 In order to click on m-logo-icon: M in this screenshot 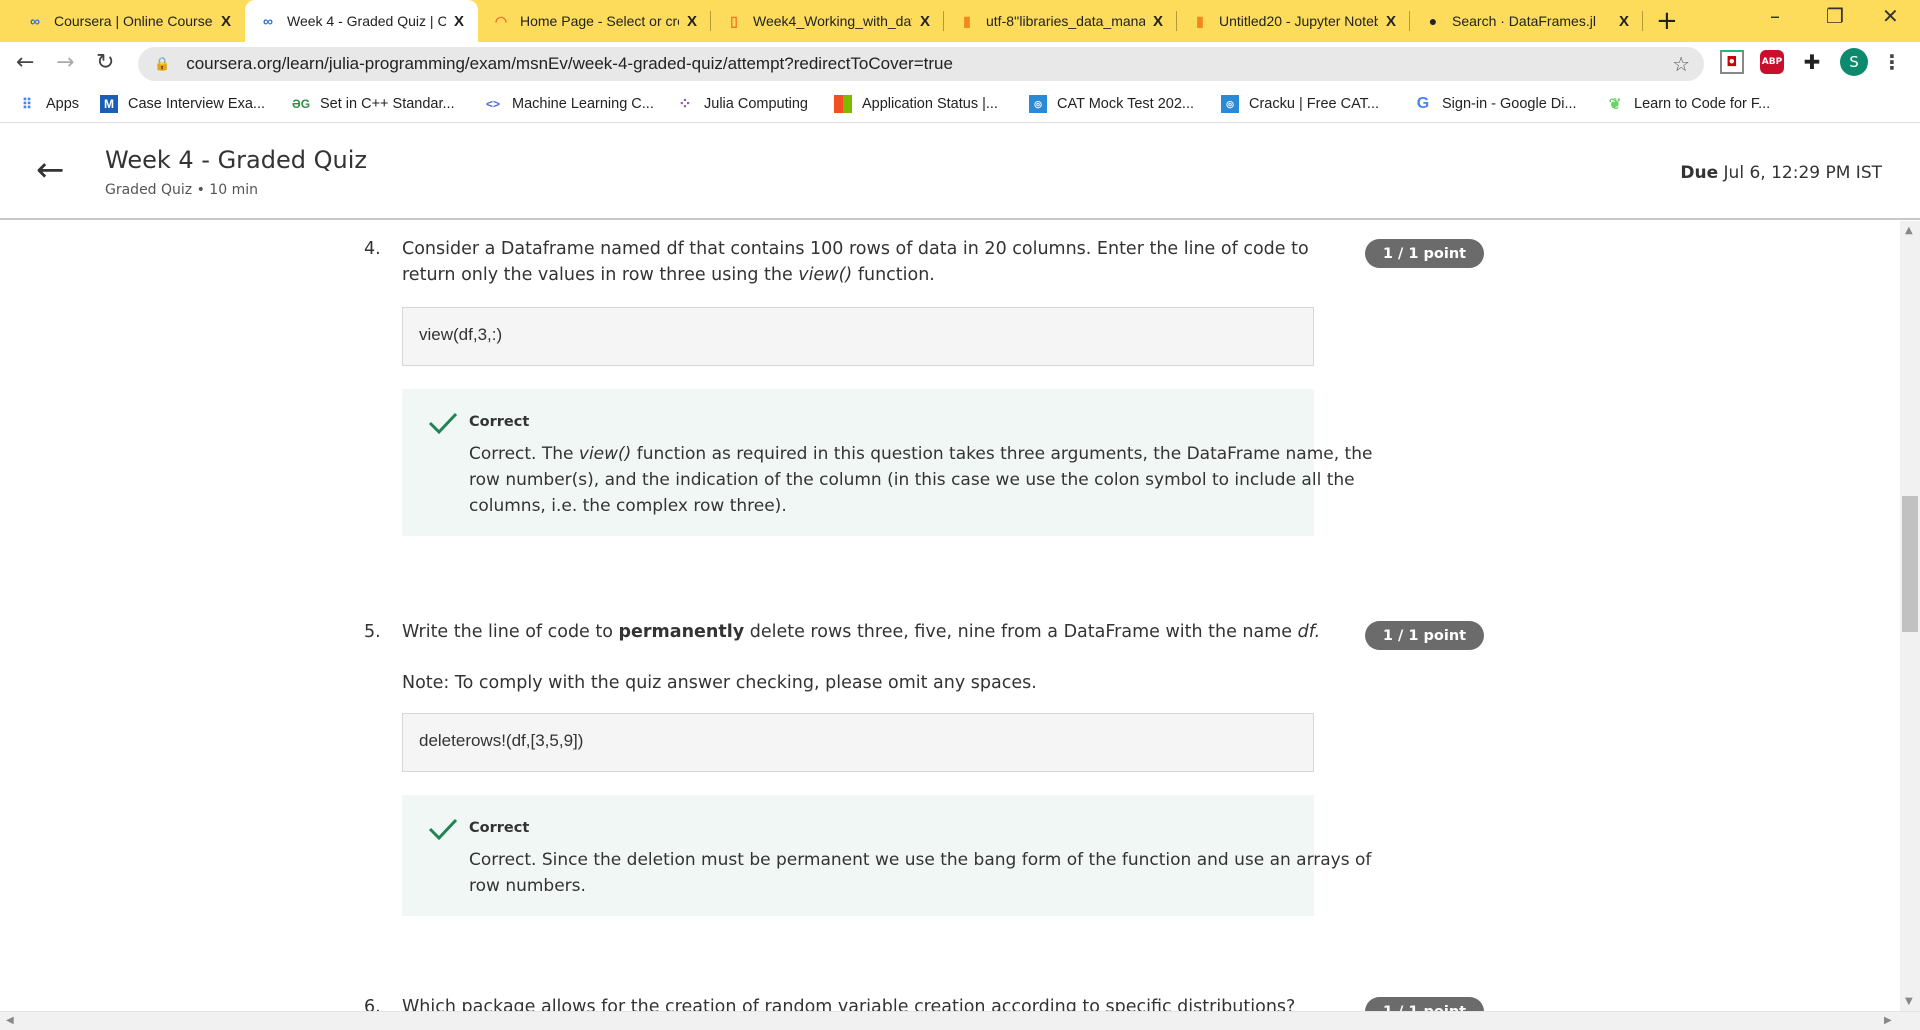, I will do `click(109, 104)`.